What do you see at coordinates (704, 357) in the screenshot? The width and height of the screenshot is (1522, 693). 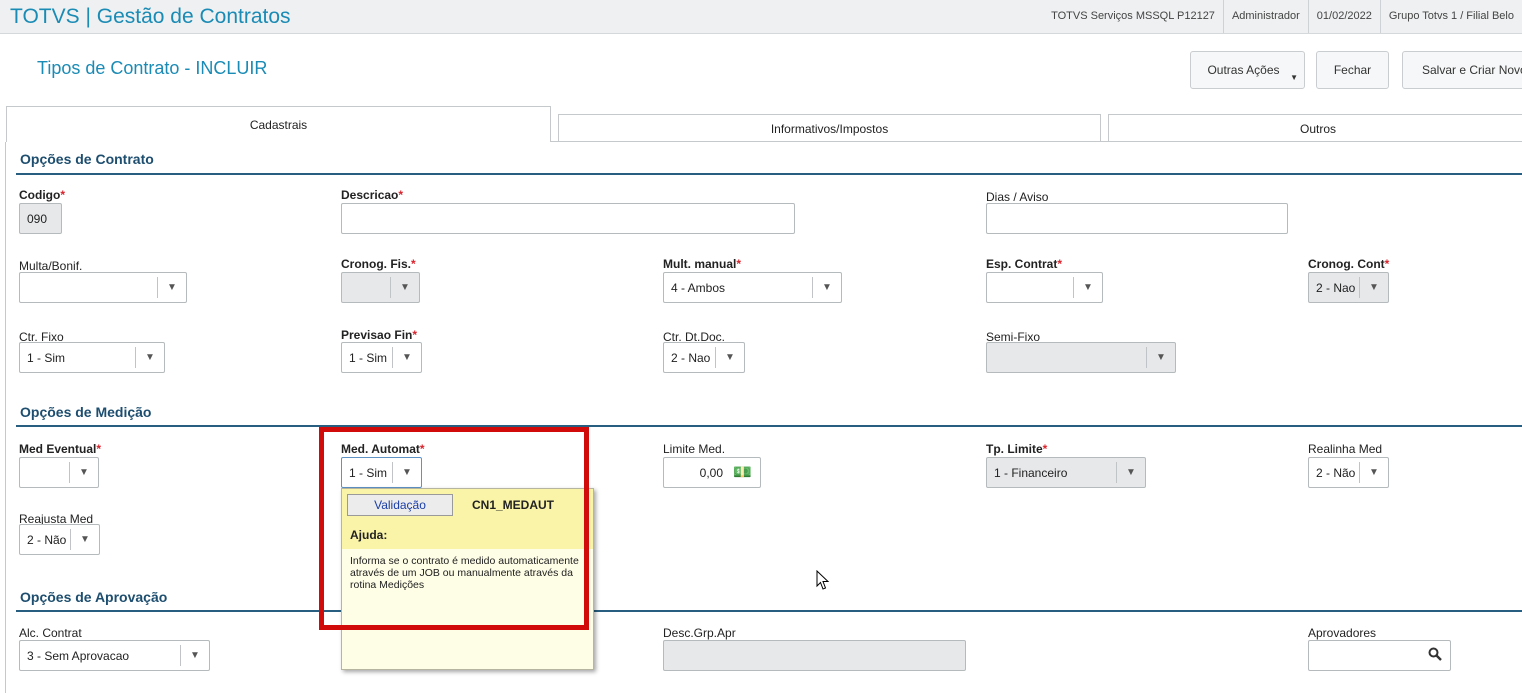 I see `ctr-dt-doc-select: 2 - Nao ▼` at bounding box center [704, 357].